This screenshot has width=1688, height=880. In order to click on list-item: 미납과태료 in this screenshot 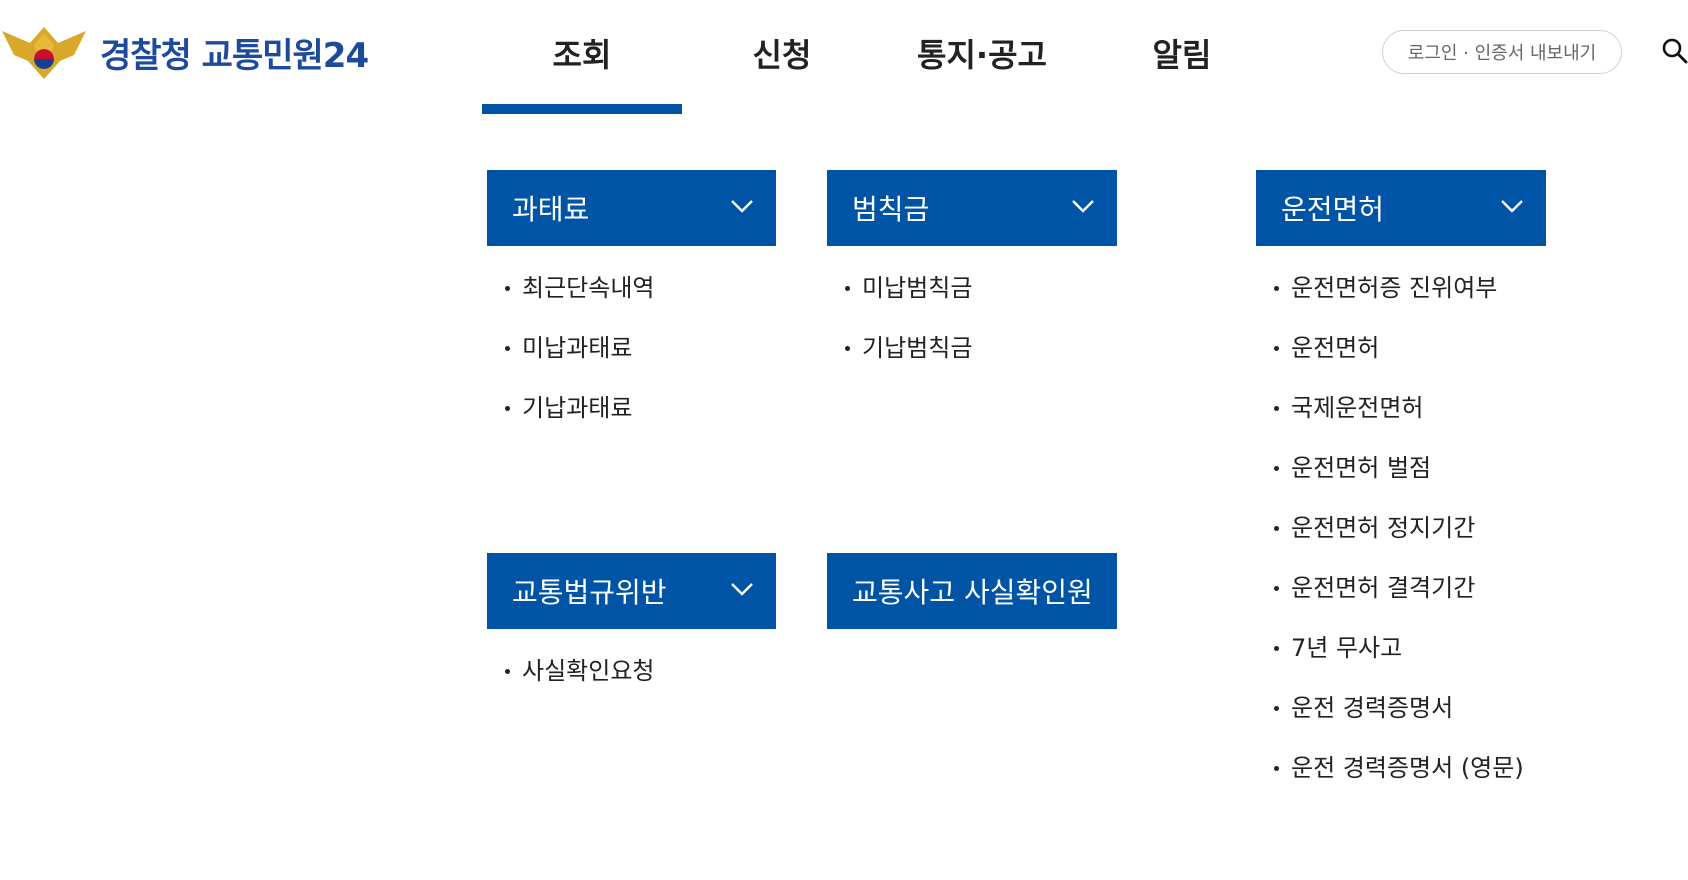, I will do `click(570, 363)`.